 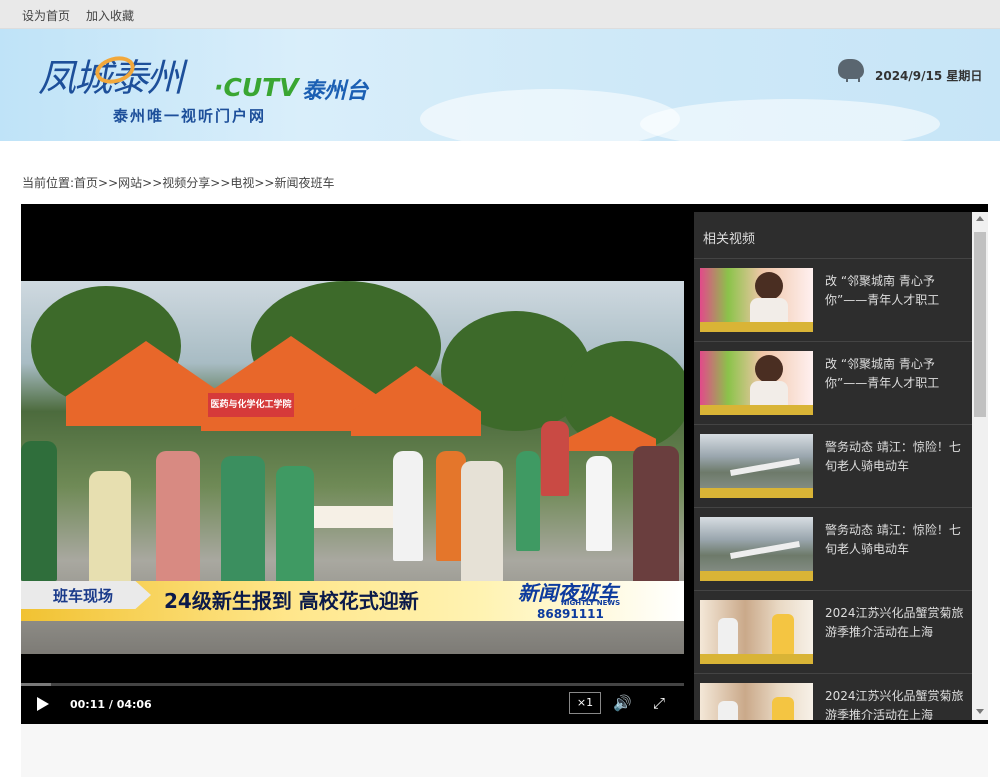 I want to click on scroll-down-icon, so click(x=980, y=711).